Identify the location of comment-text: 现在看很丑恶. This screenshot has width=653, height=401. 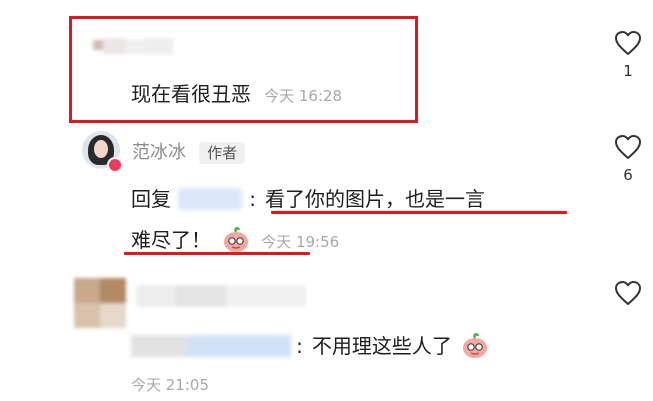
(191, 94).